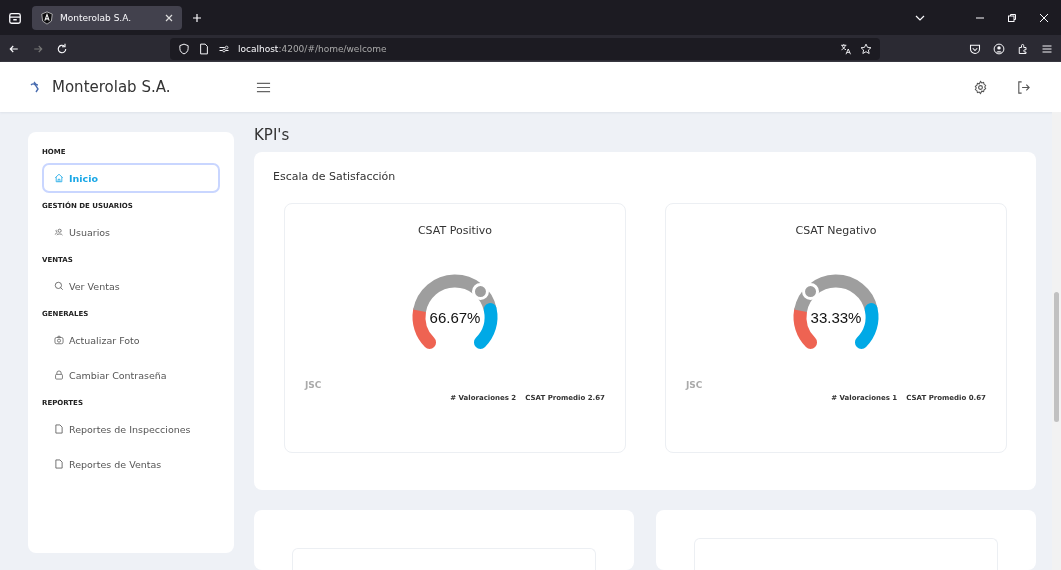 This screenshot has height=570, width=1061. I want to click on home-icon, so click(59, 178).